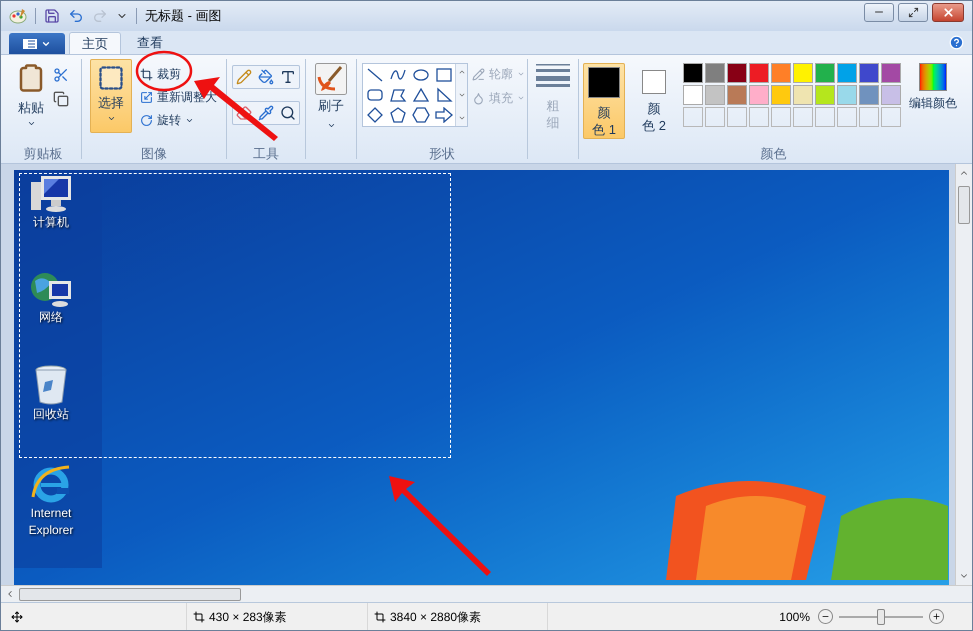 The image size is (973, 631). What do you see at coordinates (52, 16) in the screenshot?
I see `save-icon` at bounding box center [52, 16].